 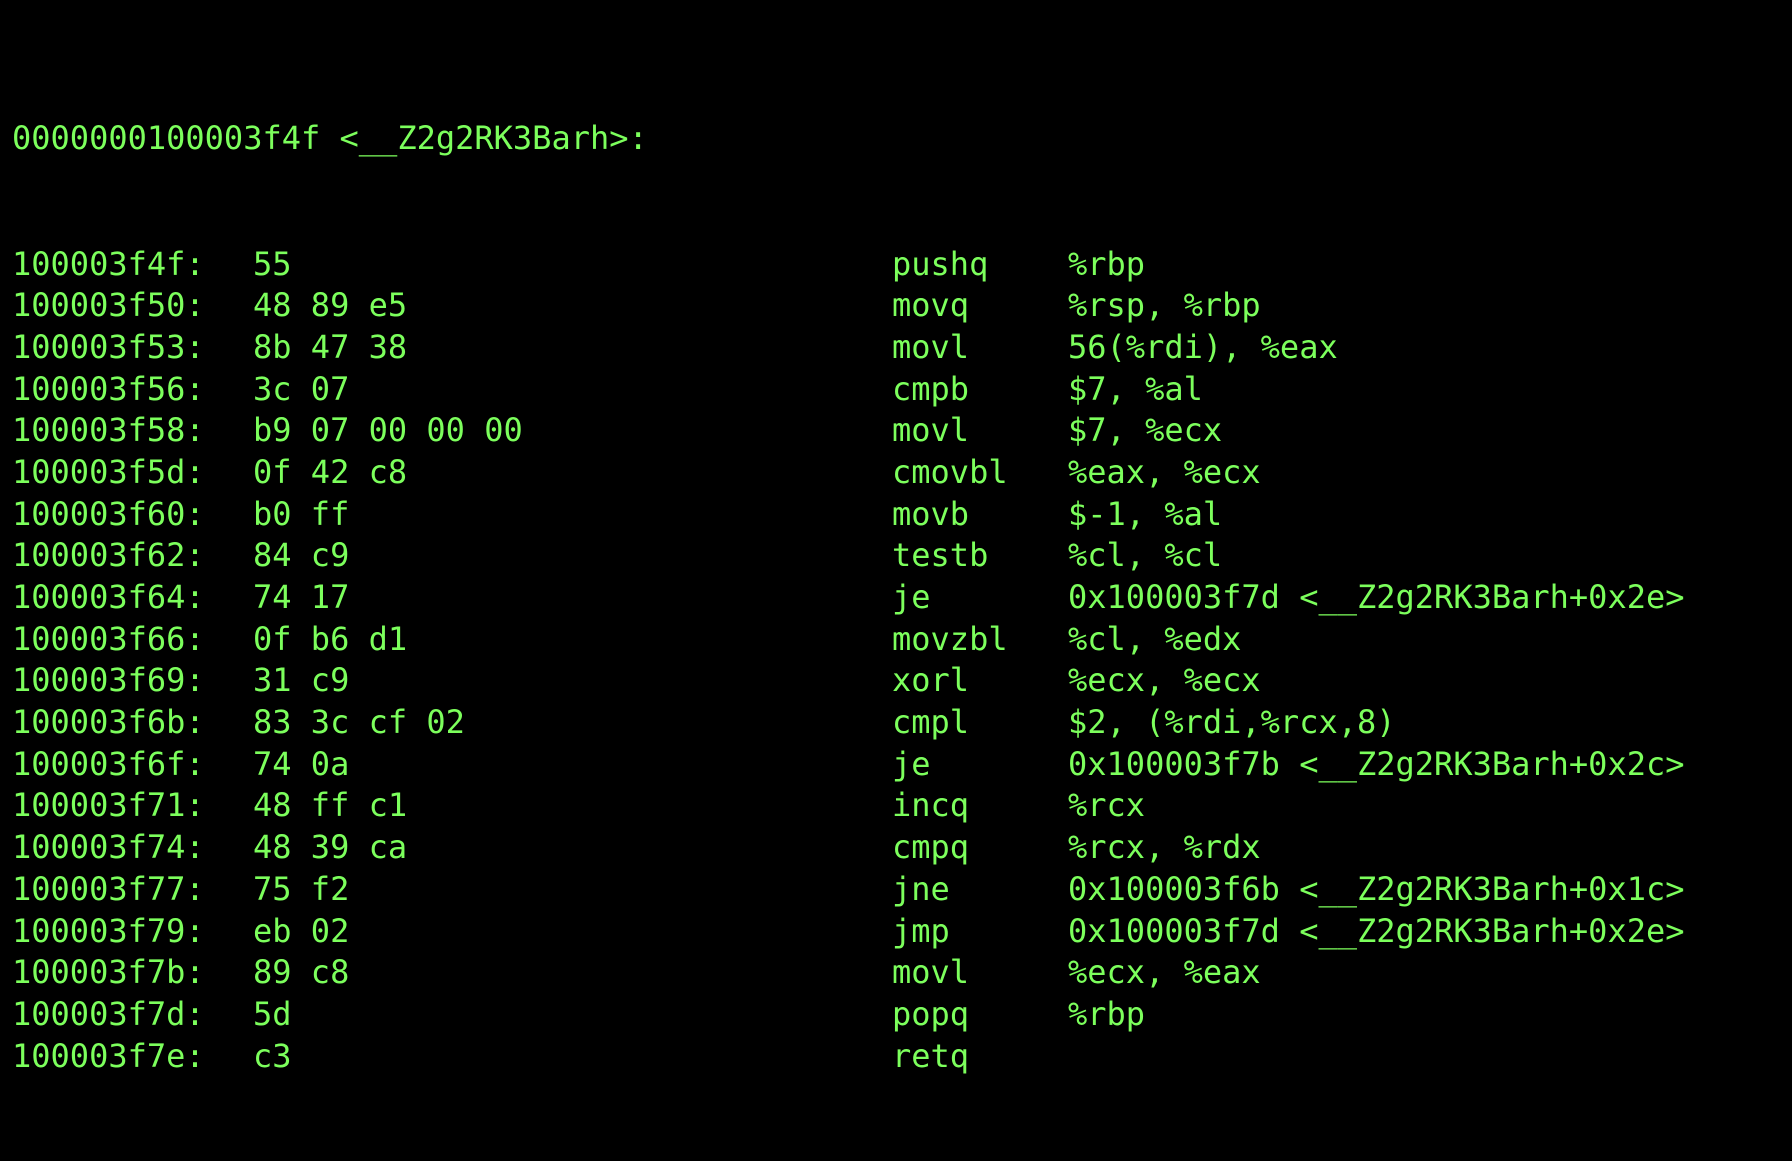 What do you see at coordinates (330, 305) in the screenshot?
I see `instruction-bytes: 48 89 e5` at bounding box center [330, 305].